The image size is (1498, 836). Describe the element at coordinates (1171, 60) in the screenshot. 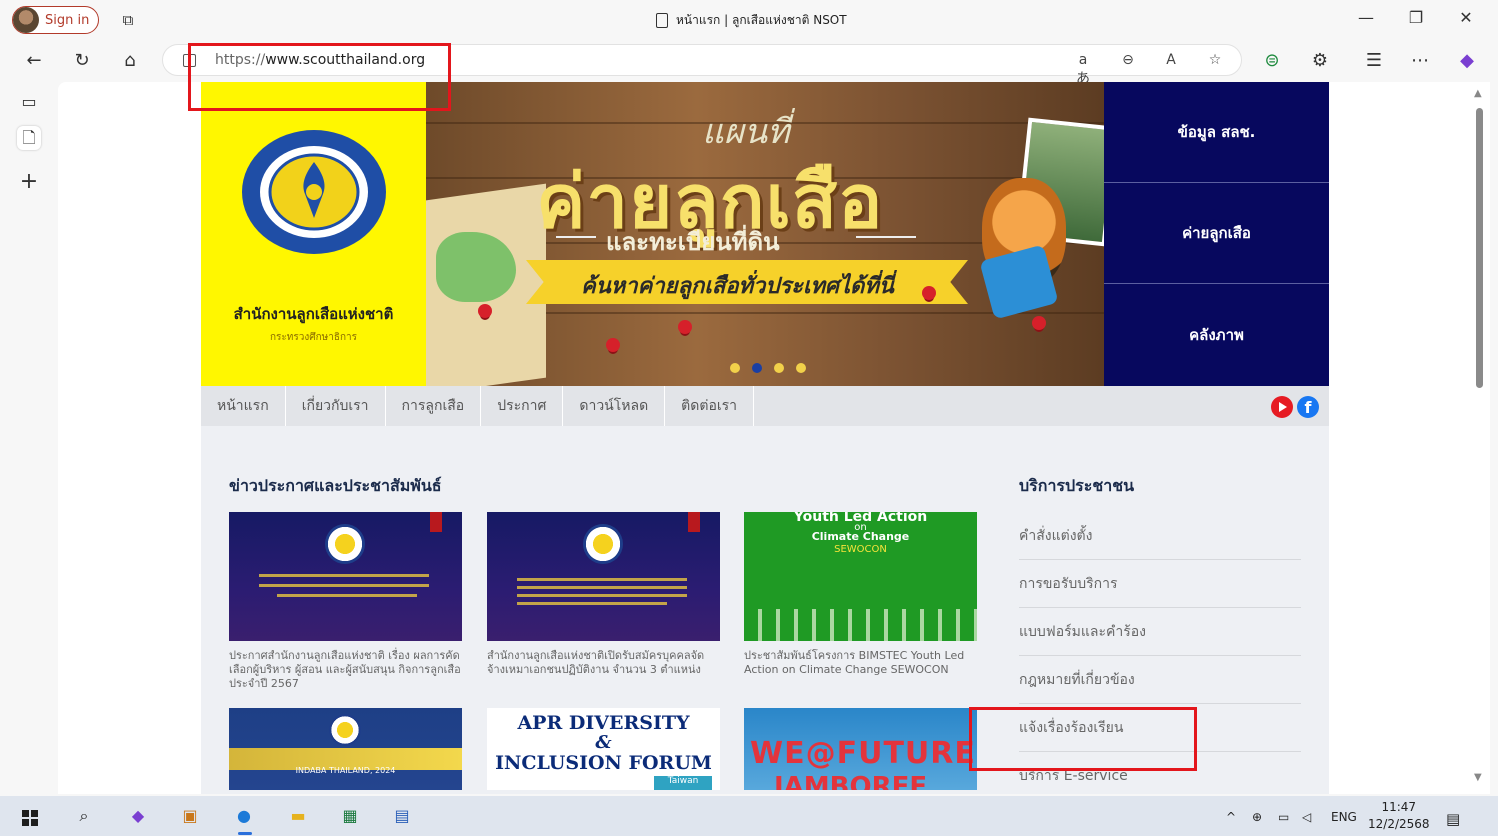

I see `read-aloud-icon: A` at that location.